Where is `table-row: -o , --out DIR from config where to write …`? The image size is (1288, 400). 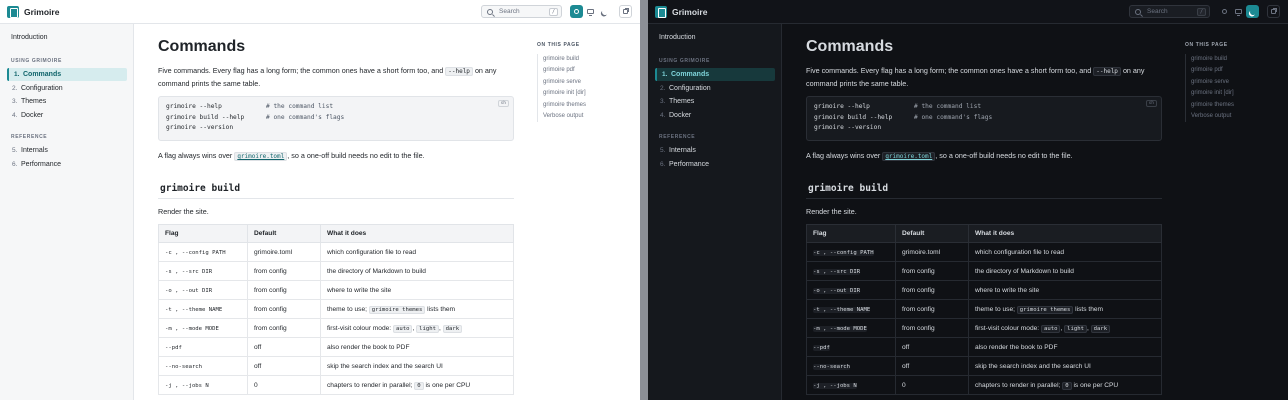
table-row: -o , --out DIR from config where to write … is located at coordinates (984, 290).